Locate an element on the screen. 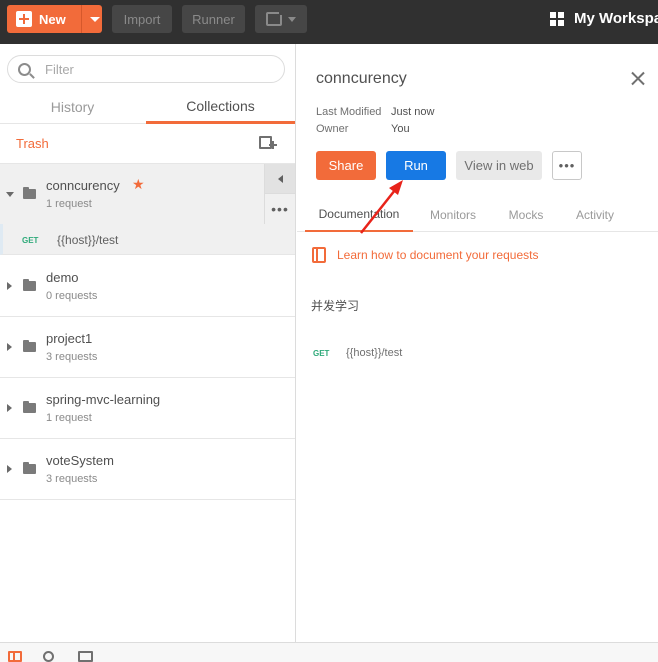  request-method: GET is located at coordinates (30, 240).